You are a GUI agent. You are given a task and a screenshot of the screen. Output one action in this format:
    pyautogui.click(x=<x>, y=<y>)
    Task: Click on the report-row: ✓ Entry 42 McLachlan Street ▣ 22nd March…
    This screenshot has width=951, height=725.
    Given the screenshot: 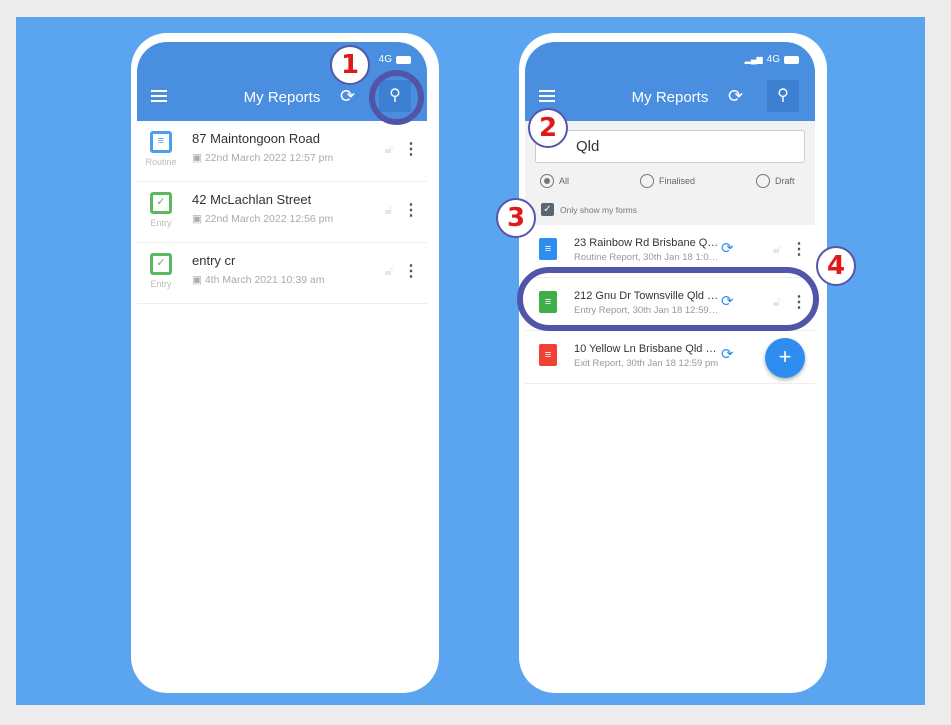 What is the action you would take?
    pyautogui.click(x=282, y=212)
    